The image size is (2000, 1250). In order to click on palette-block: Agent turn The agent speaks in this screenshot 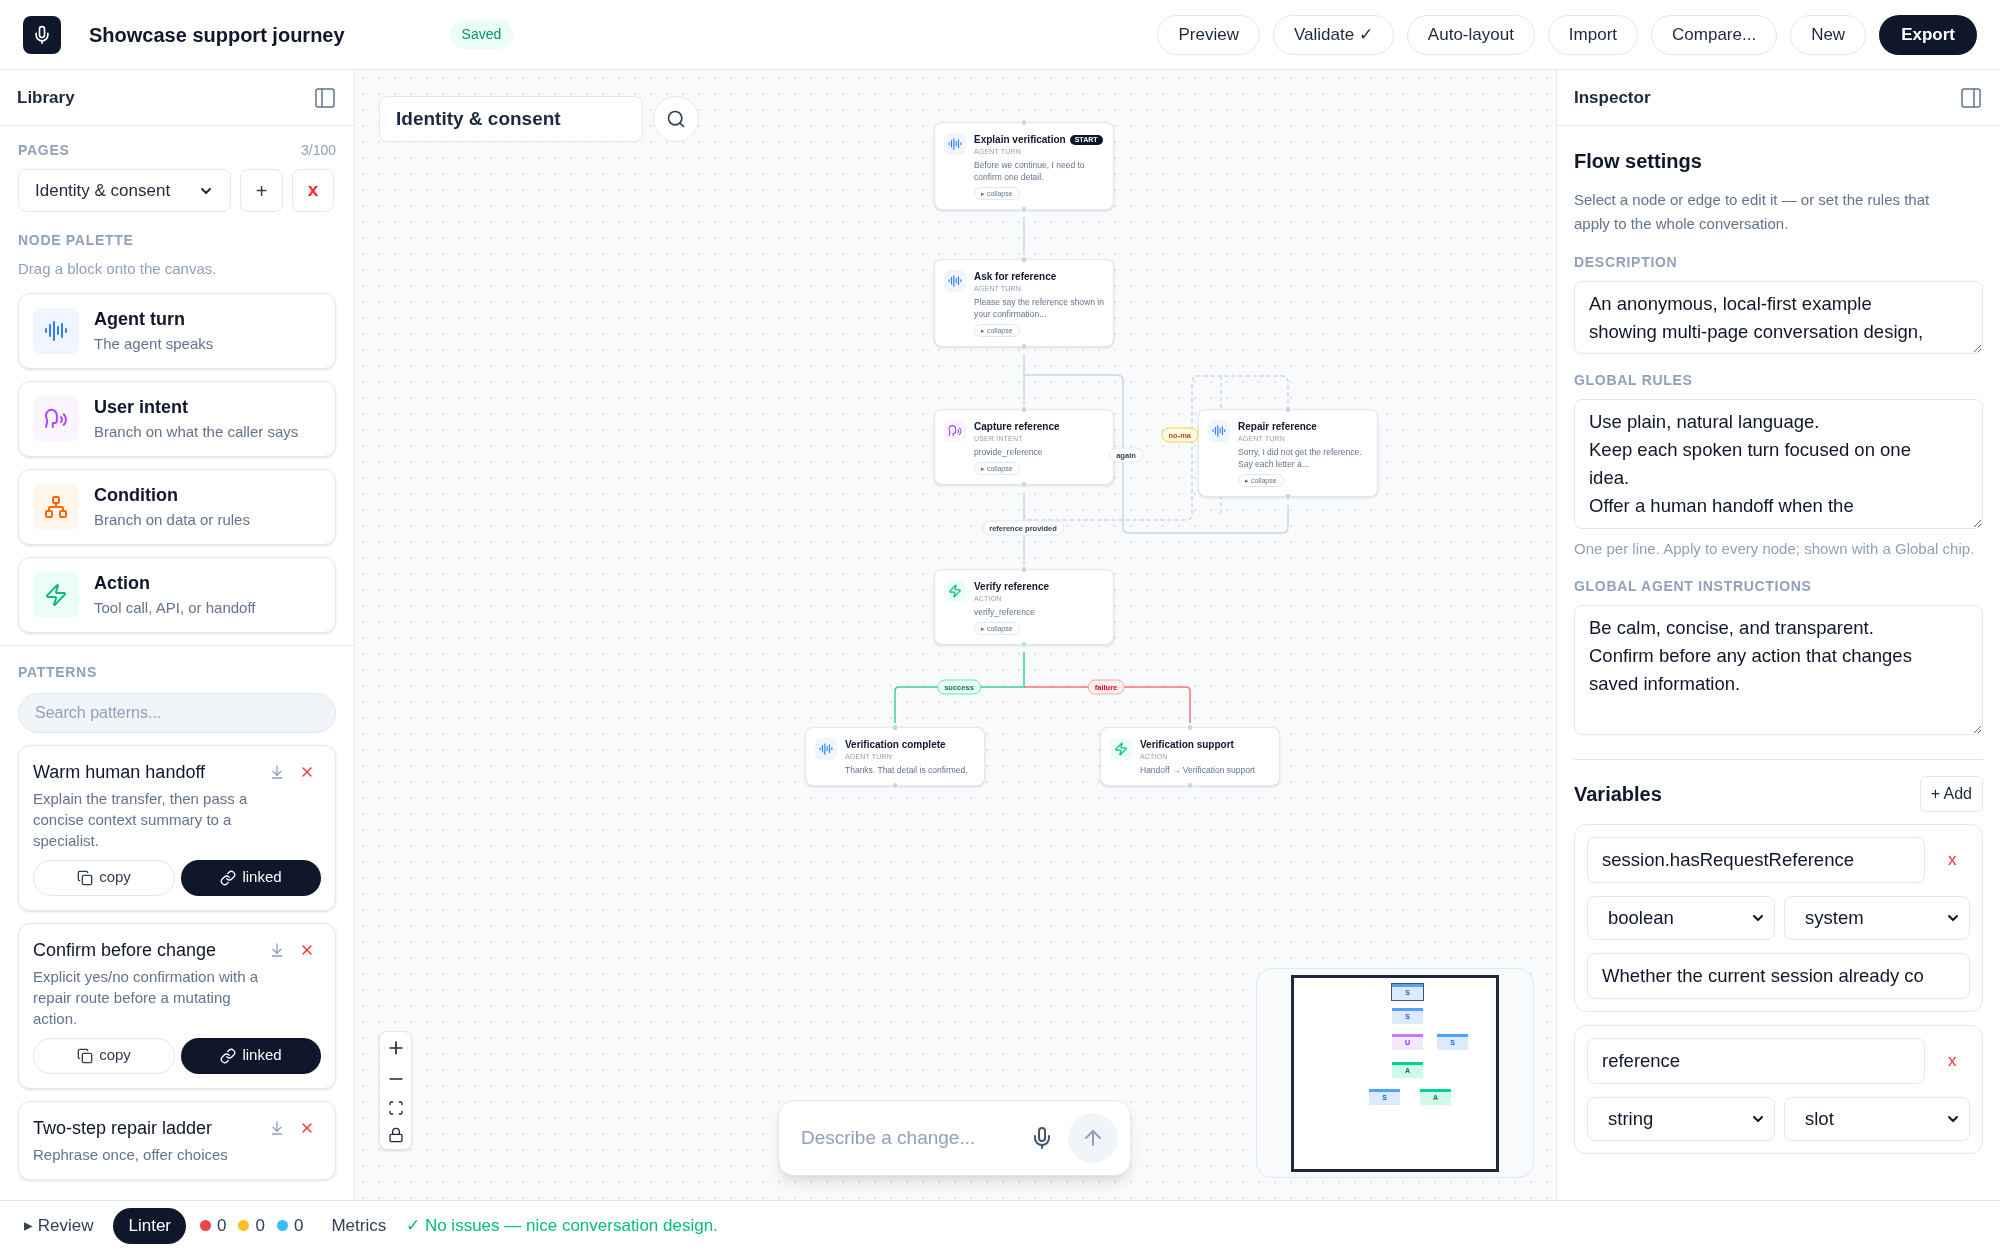, I will do `click(177, 330)`.